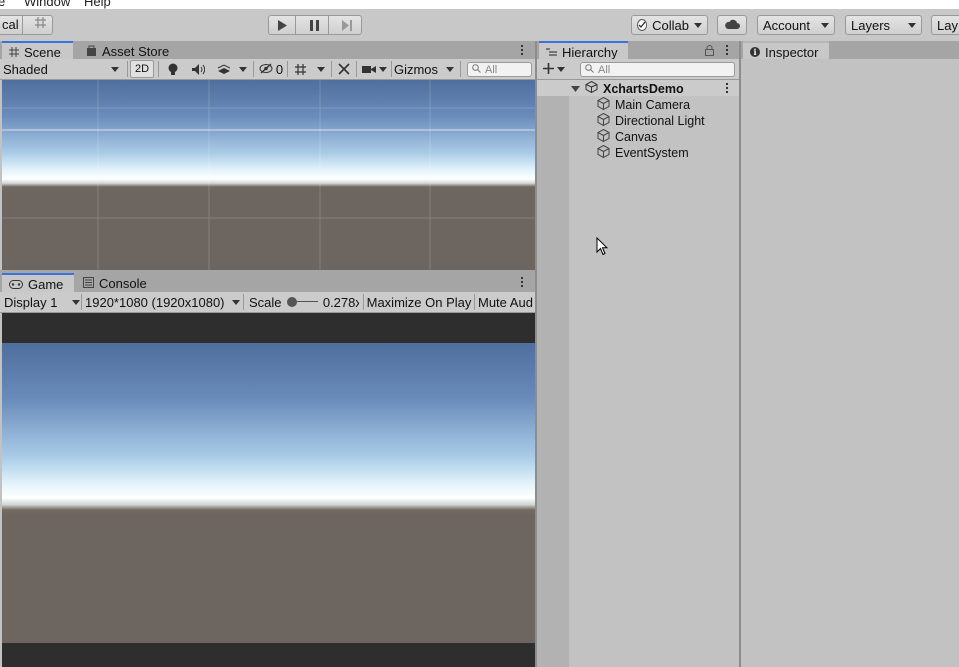 The width and height of the screenshot is (959, 667). What do you see at coordinates (589, 69) in the screenshot?
I see `search-icon` at bounding box center [589, 69].